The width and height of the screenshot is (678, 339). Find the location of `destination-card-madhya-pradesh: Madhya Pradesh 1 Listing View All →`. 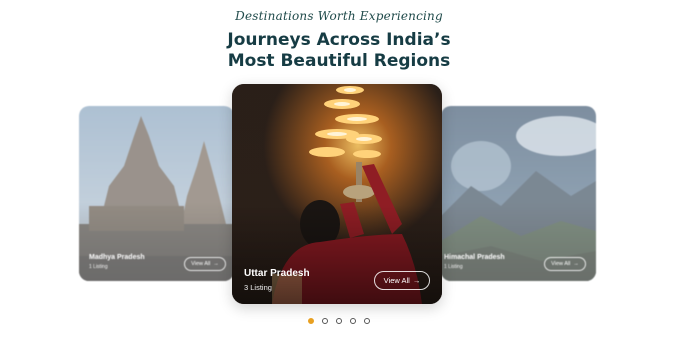

destination-card-madhya-pradesh: Madhya Pradesh 1 Listing View All → is located at coordinates (156, 193).